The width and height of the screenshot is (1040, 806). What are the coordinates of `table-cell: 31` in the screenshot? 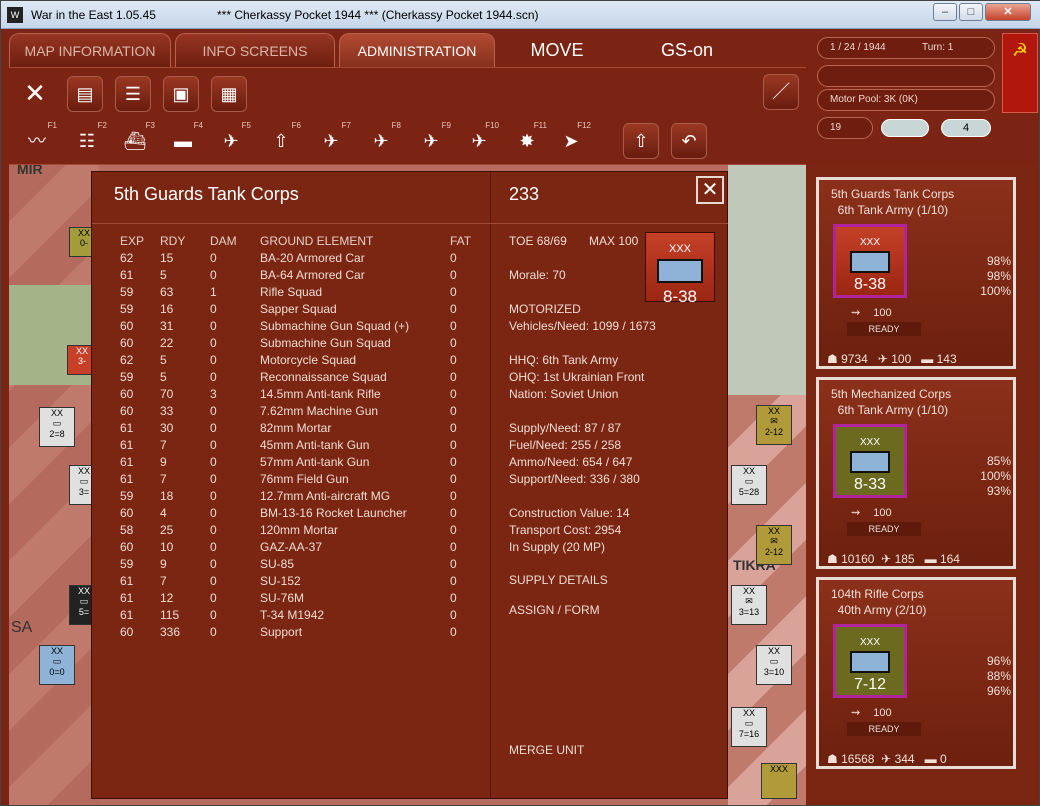 It's located at (167, 326).